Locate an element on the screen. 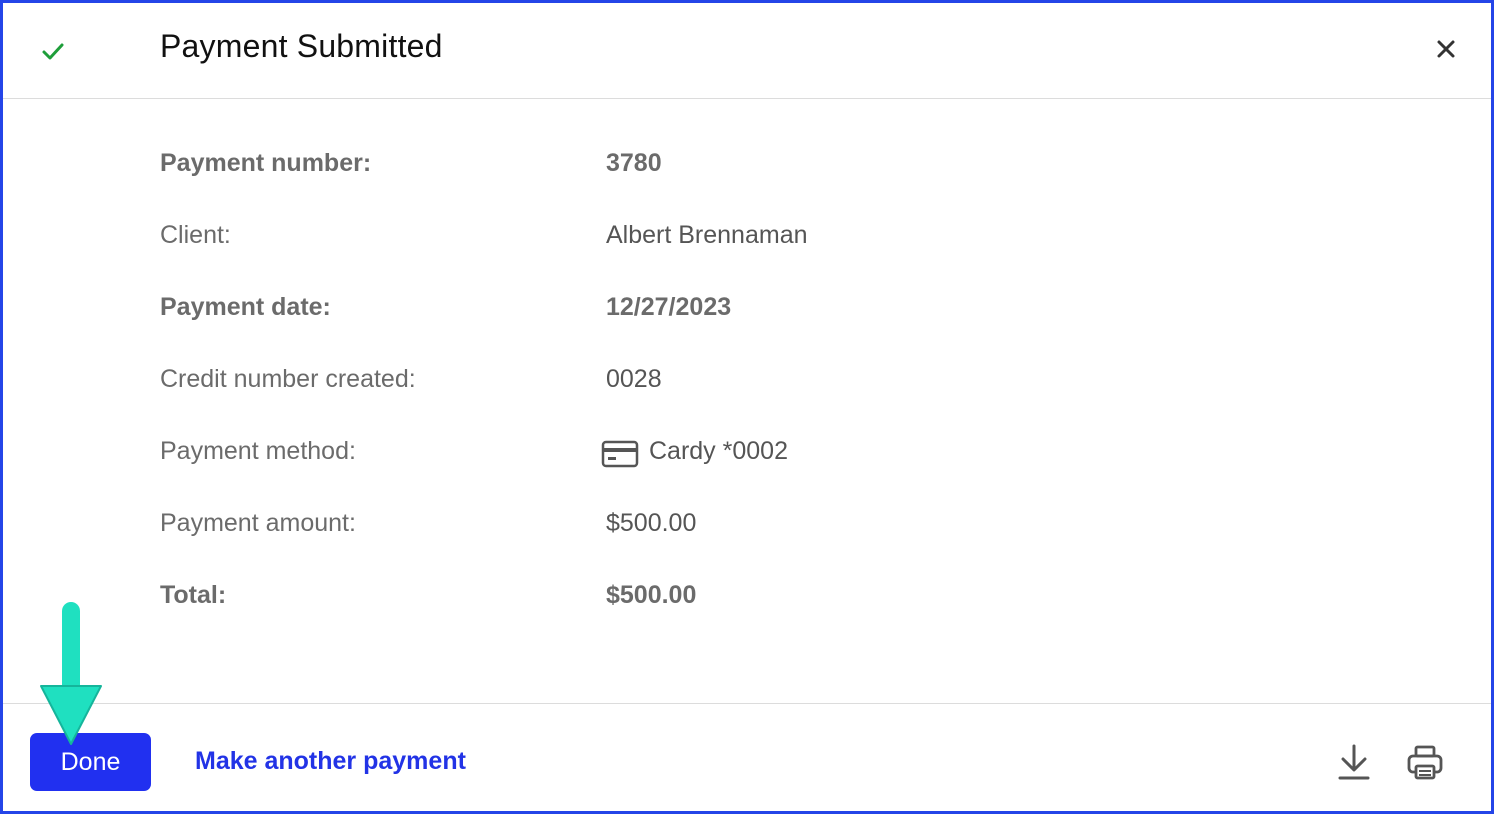  detail-row-payment-date: Payment date: 12/27/2023 is located at coordinates (610, 313).